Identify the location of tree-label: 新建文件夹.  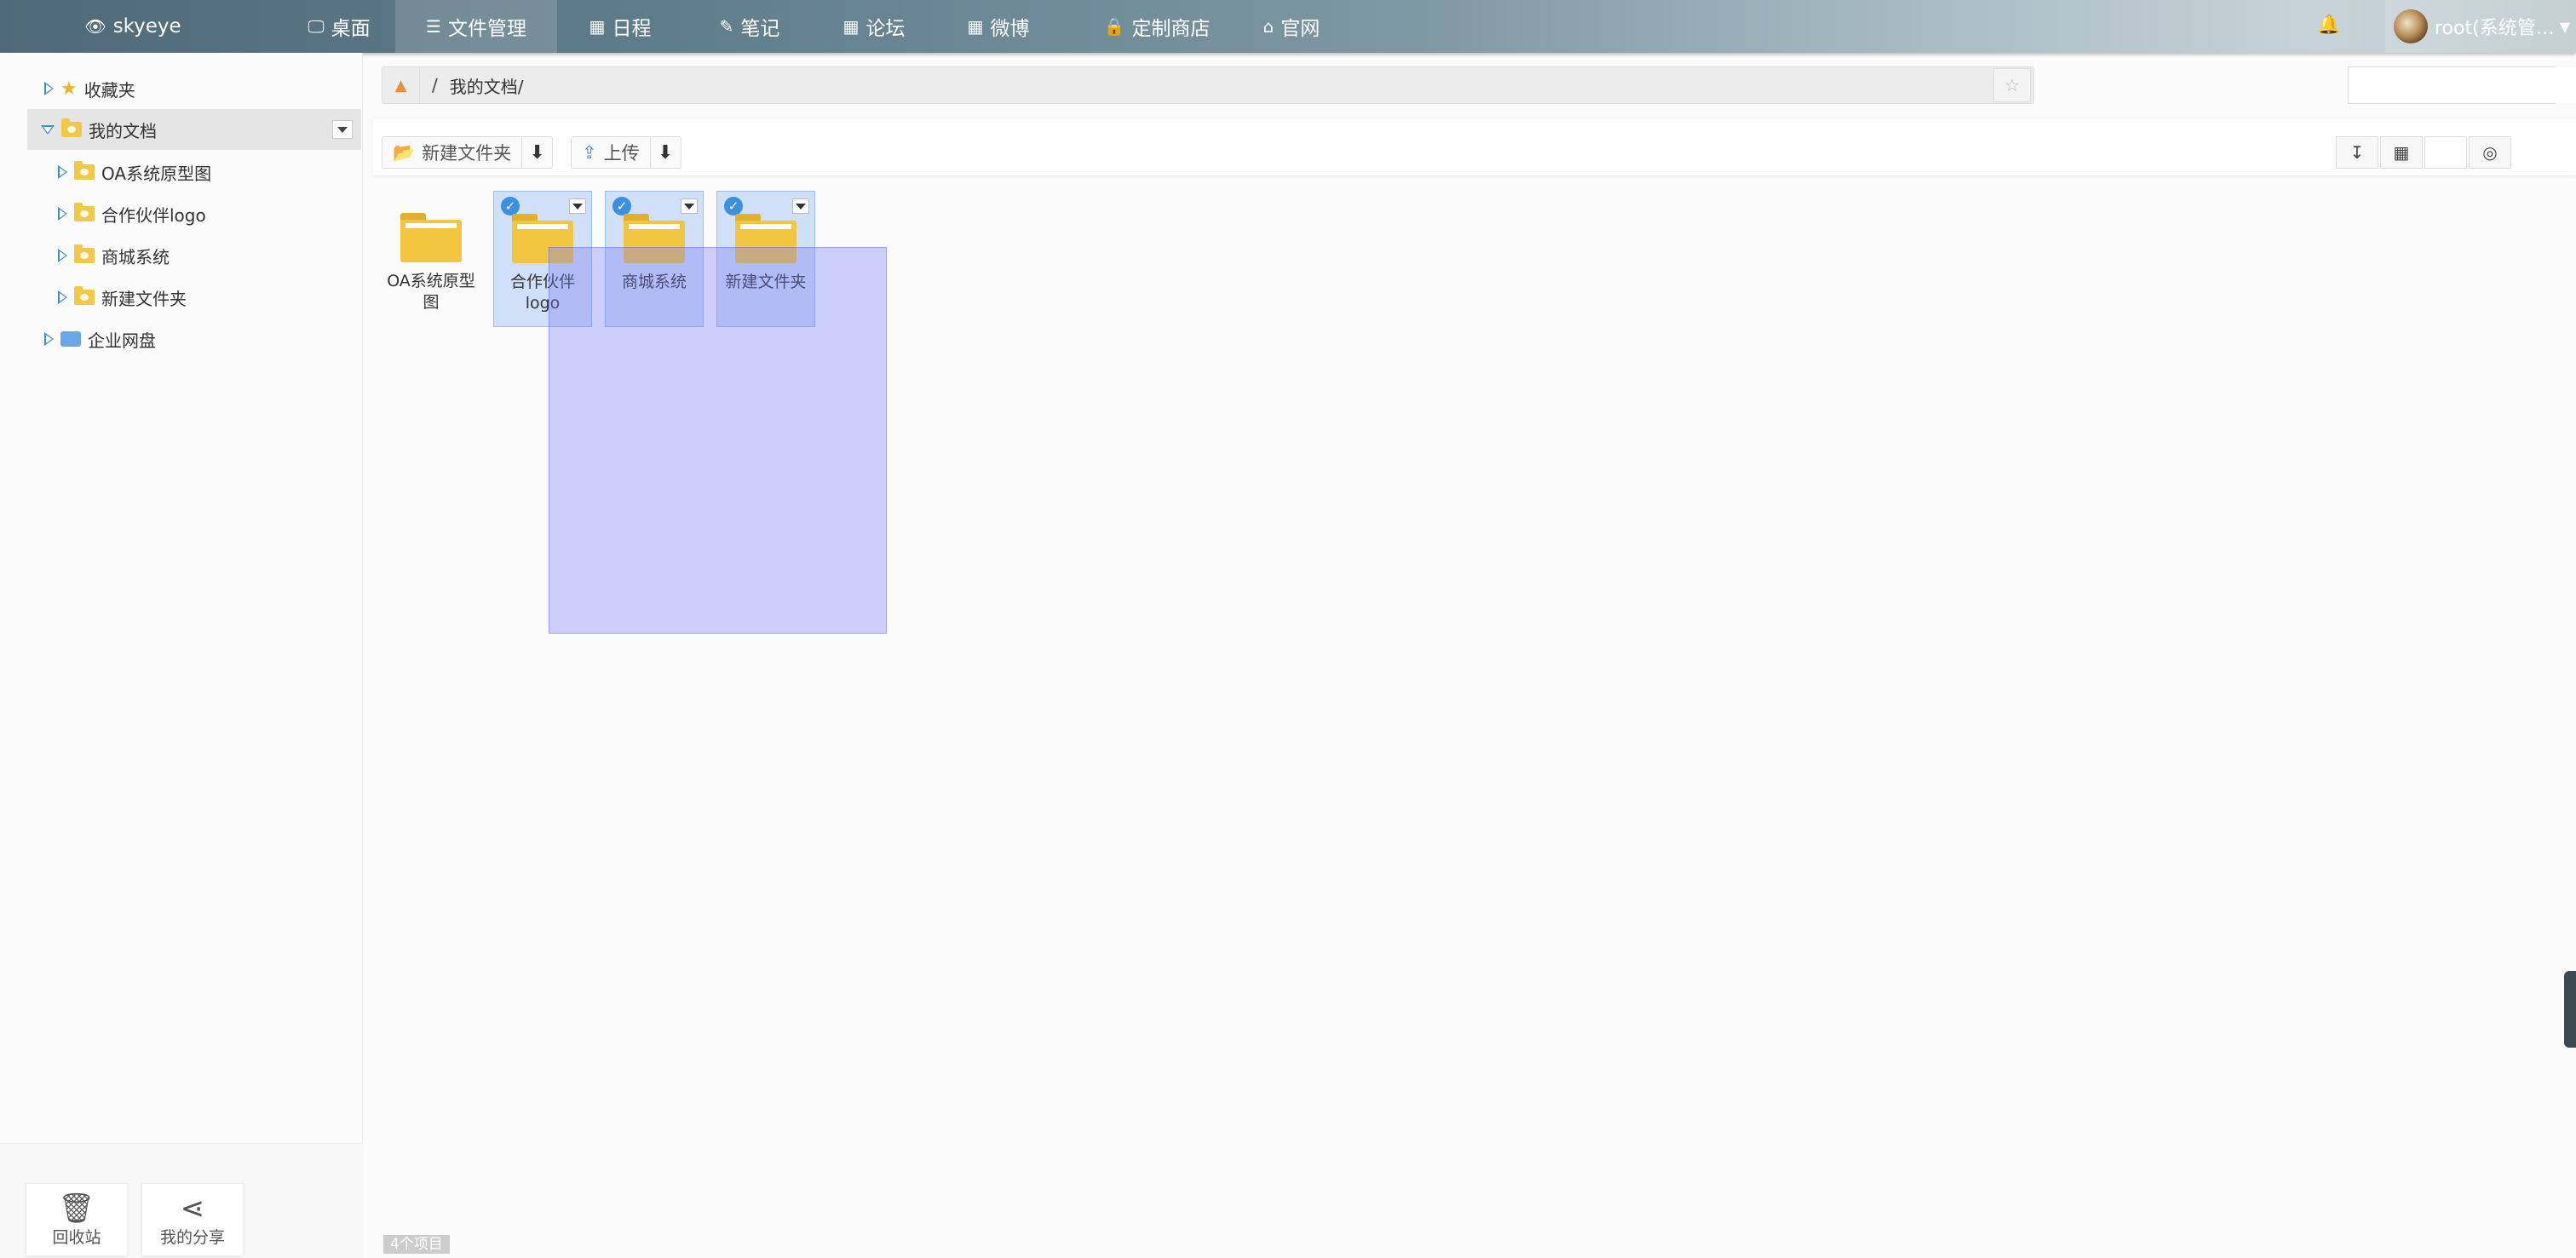
(144, 298).